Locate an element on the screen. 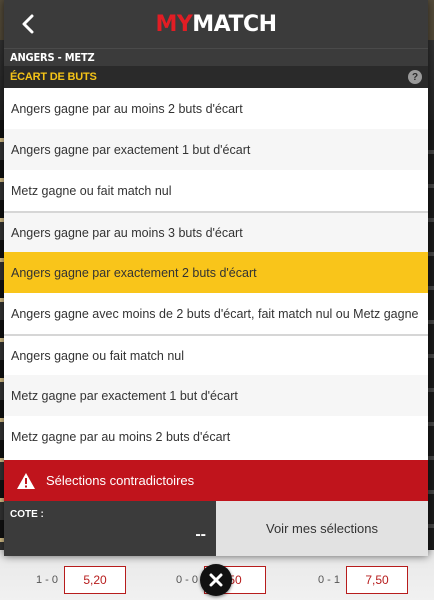 Image resolution: width=434 pixels, height=600 pixels. option-item: Metz gagne par exactement 1 but d'écart is located at coordinates (216, 395).